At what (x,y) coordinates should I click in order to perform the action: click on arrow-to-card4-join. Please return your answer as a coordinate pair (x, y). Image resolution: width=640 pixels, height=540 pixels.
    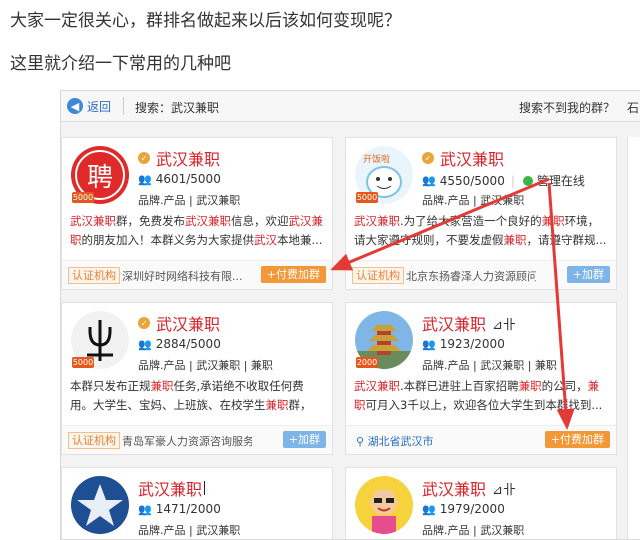
    Looking at the image, I should click on (561, 306).